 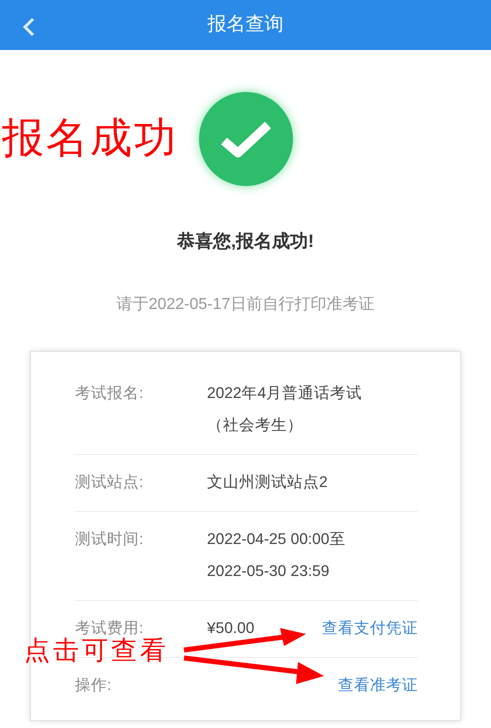 I want to click on field-value: ¥50.00, so click(x=230, y=629).